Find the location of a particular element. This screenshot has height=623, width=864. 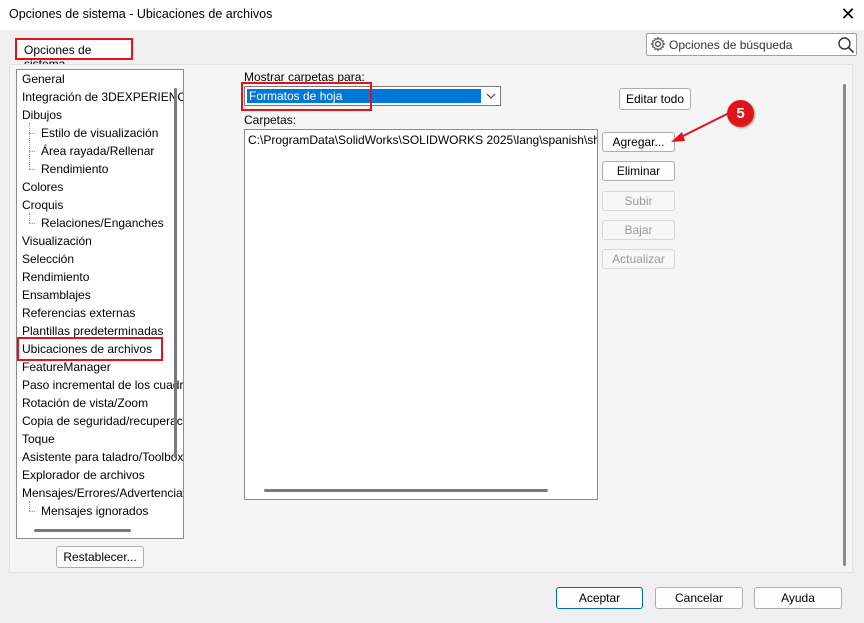

tree-item-paso-incremental: Paso incremental de los cuadros is located at coordinates (102, 385).